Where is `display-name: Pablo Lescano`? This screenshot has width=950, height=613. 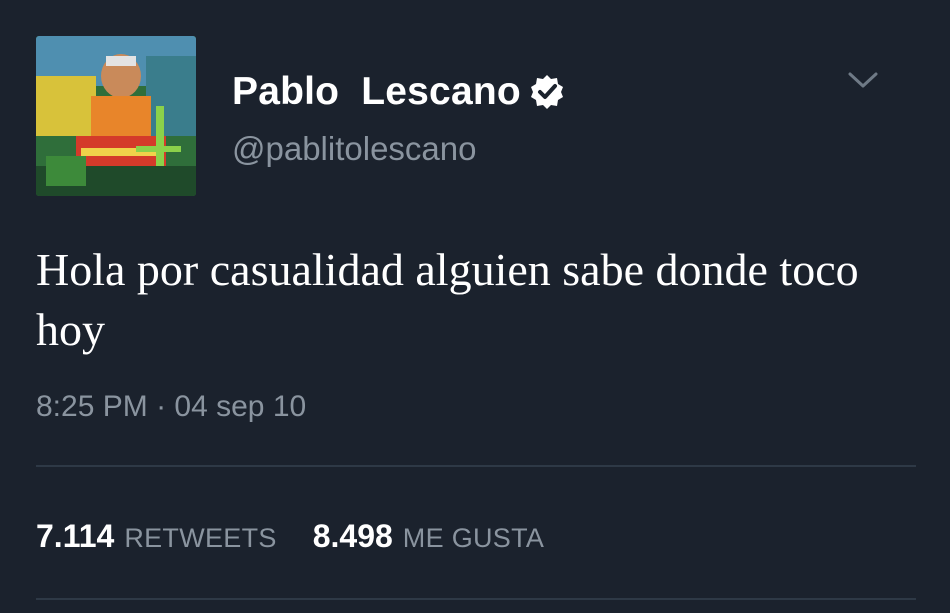
display-name: Pablo Lescano is located at coordinates (376, 92).